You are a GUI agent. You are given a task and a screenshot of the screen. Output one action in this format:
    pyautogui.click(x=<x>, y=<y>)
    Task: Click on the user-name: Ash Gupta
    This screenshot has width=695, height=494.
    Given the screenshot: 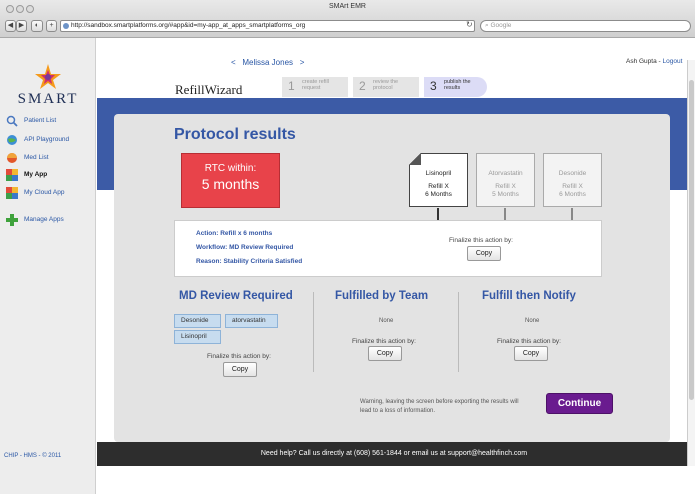 What is the action you would take?
    pyautogui.click(x=641, y=61)
    